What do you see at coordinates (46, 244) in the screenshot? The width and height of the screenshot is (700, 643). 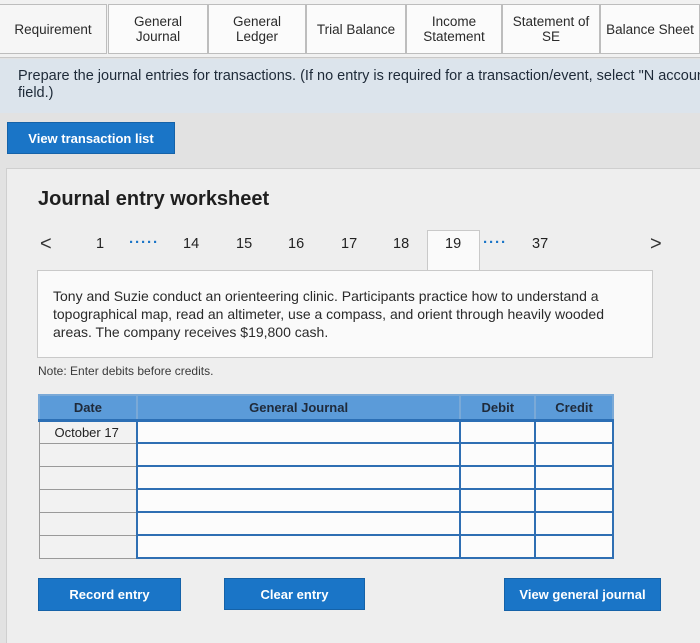 I see `prev-arrow-icon: <` at bounding box center [46, 244].